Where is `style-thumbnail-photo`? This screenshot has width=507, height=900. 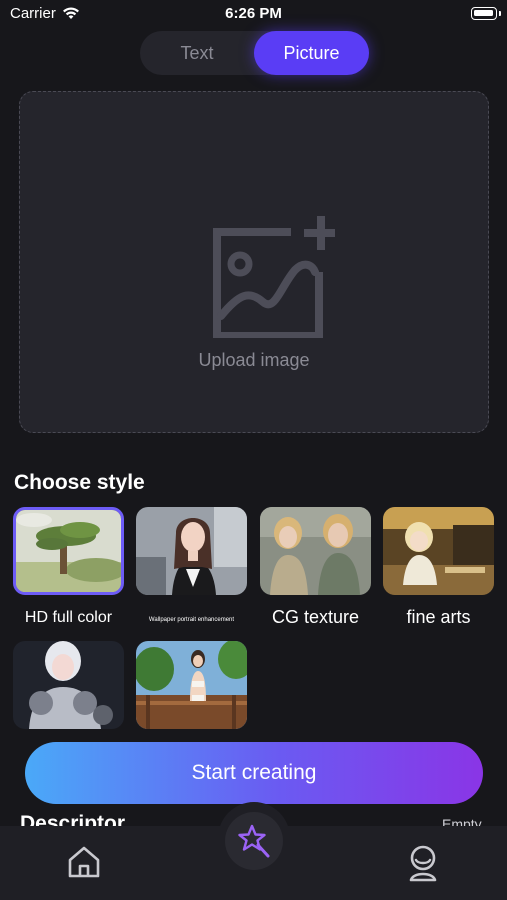
style-thumbnail-photo is located at coordinates (191, 685).